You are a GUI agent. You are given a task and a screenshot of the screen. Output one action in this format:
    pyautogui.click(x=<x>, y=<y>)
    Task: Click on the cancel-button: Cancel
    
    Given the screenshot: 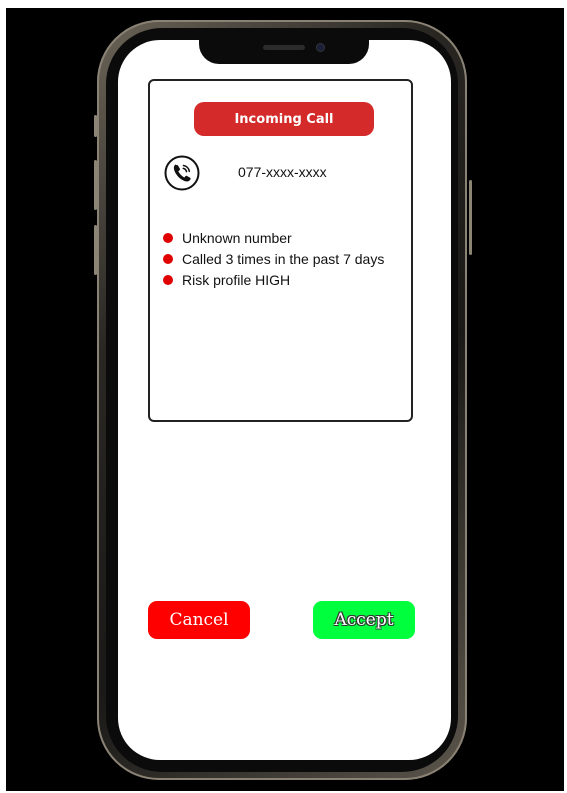 What is the action you would take?
    pyautogui.click(x=199, y=620)
    